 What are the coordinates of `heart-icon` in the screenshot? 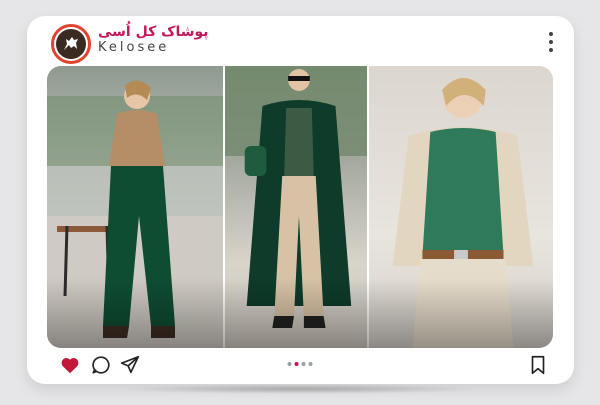 It's located at (70, 365).